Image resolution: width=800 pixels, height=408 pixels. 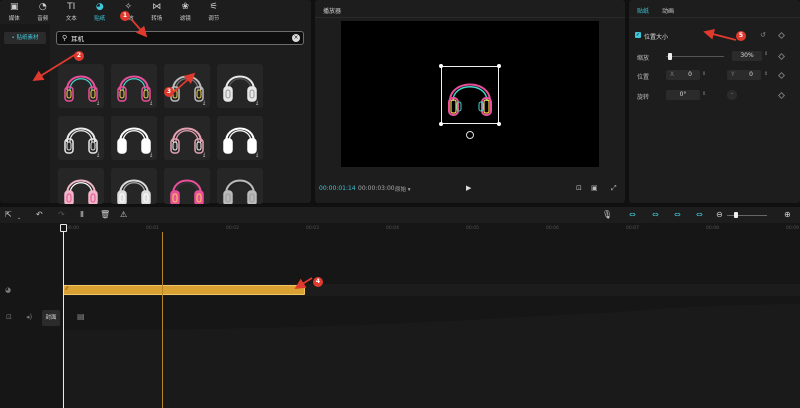 What do you see at coordinates (499, 66) in the screenshot?
I see `resize-handle-tr` at bounding box center [499, 66].